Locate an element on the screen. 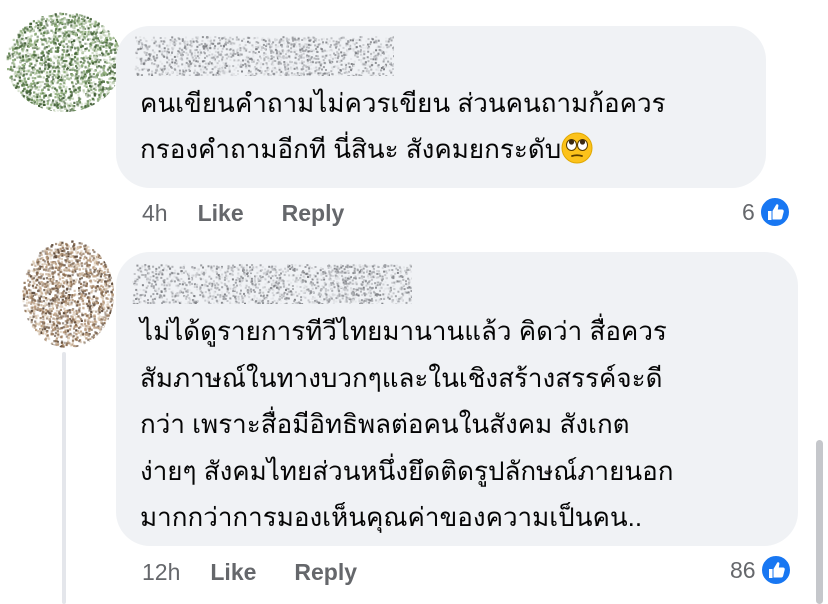 The image size is (828, 604). comment-timestamp: 4h is located at coordinates (155, 213).